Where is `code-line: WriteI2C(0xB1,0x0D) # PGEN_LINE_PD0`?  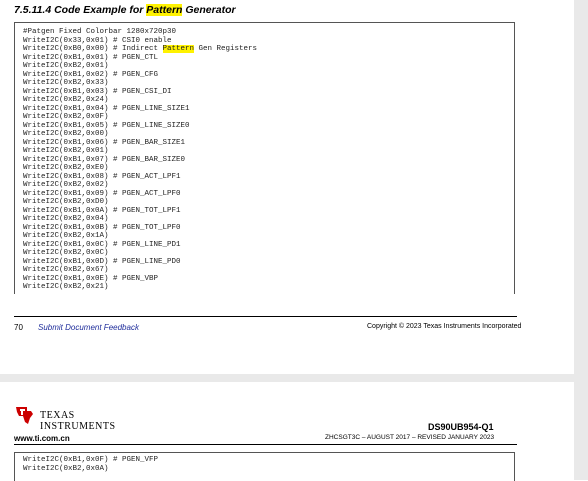 code-line: WriteI2C(0xB1,0x0D) # PGEN_LINE_PD0 is located at coordinates (102, 261).